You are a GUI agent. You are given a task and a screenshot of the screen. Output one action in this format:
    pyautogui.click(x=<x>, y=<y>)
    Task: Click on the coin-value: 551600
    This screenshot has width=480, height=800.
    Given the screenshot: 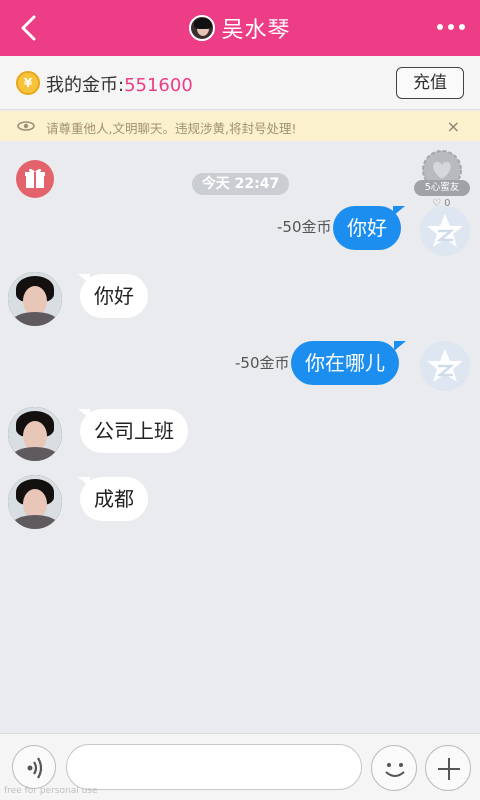 What is the action you would take?
    pyautogui.click(x=158, y=85)
    